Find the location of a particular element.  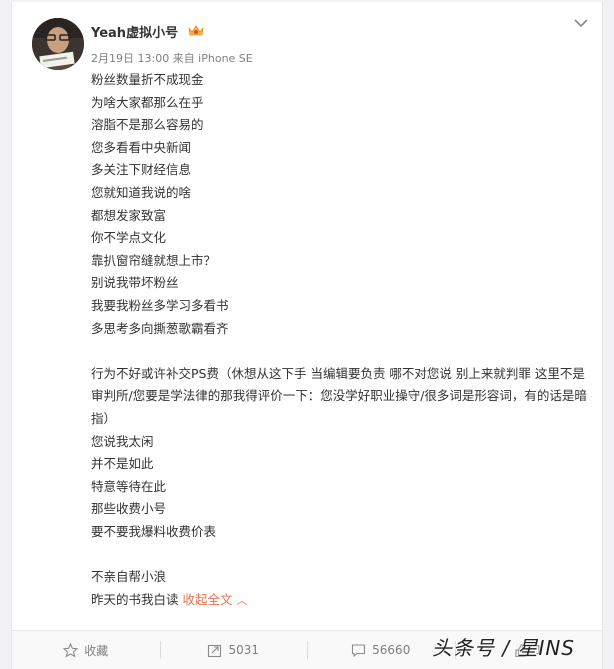

post-line: 多关注下财经信息 is located at coordinates (141, 170).